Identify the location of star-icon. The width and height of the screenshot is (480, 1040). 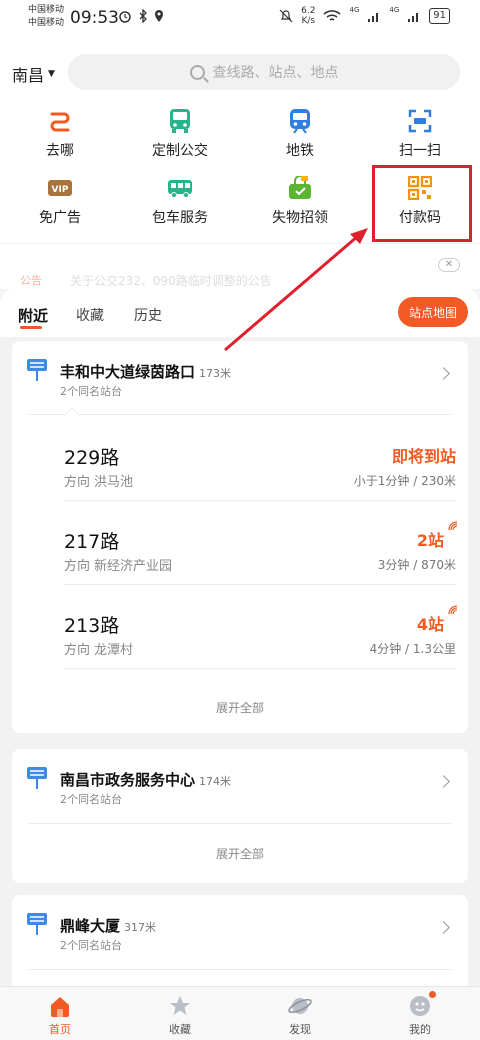
(180, 1006).